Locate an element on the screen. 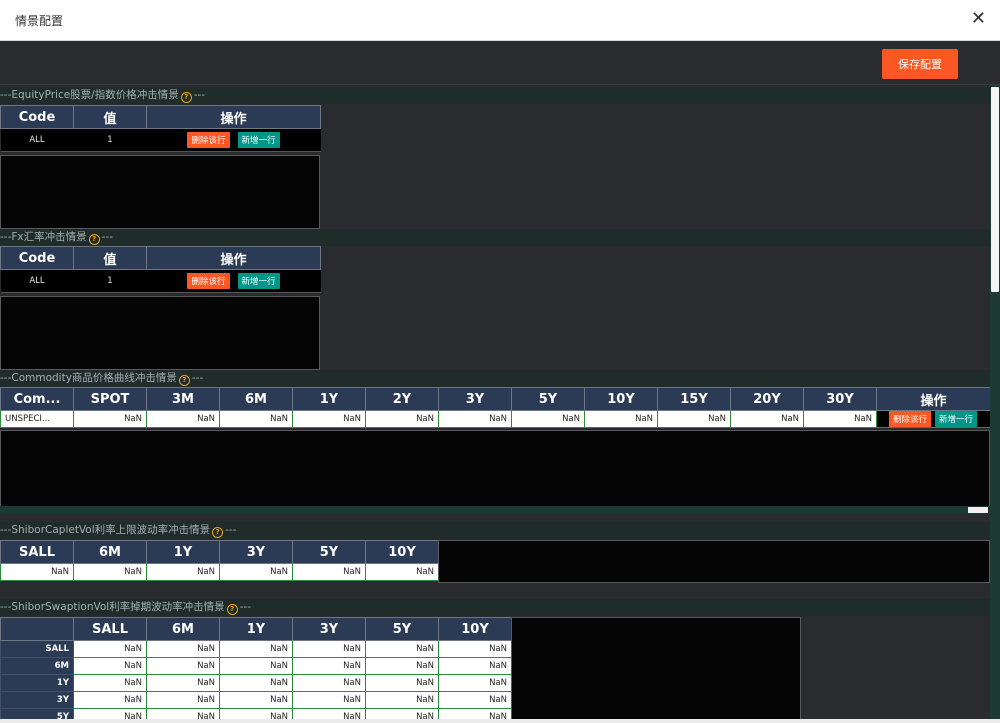  row-header: 3Y is located at coordinates (37, 700).